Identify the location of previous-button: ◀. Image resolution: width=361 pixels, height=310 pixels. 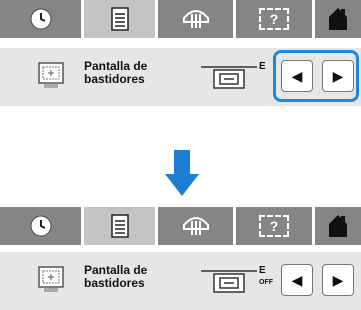
(297, 280).